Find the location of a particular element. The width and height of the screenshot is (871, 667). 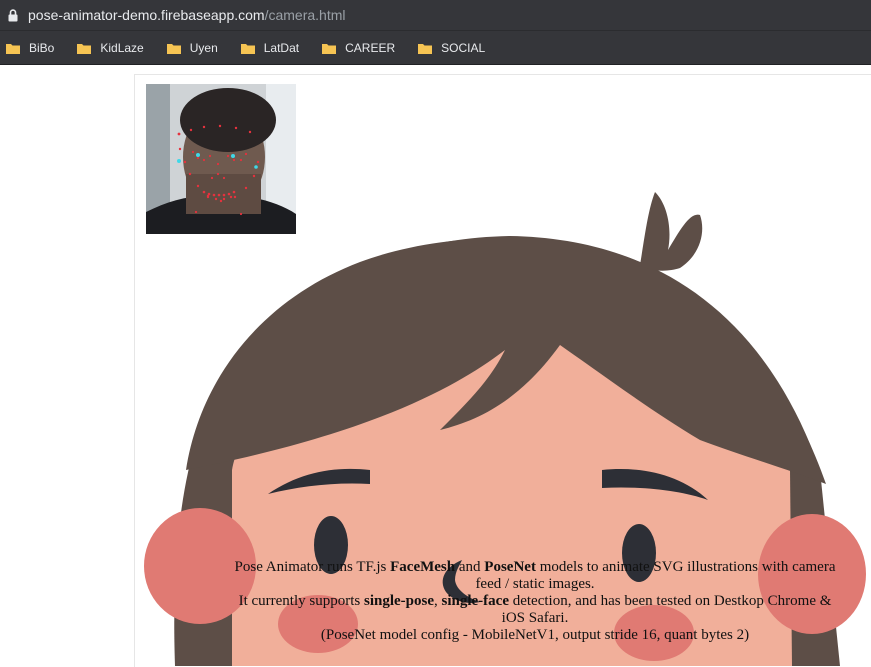

camera-preview is located at coordinates (221, 159).